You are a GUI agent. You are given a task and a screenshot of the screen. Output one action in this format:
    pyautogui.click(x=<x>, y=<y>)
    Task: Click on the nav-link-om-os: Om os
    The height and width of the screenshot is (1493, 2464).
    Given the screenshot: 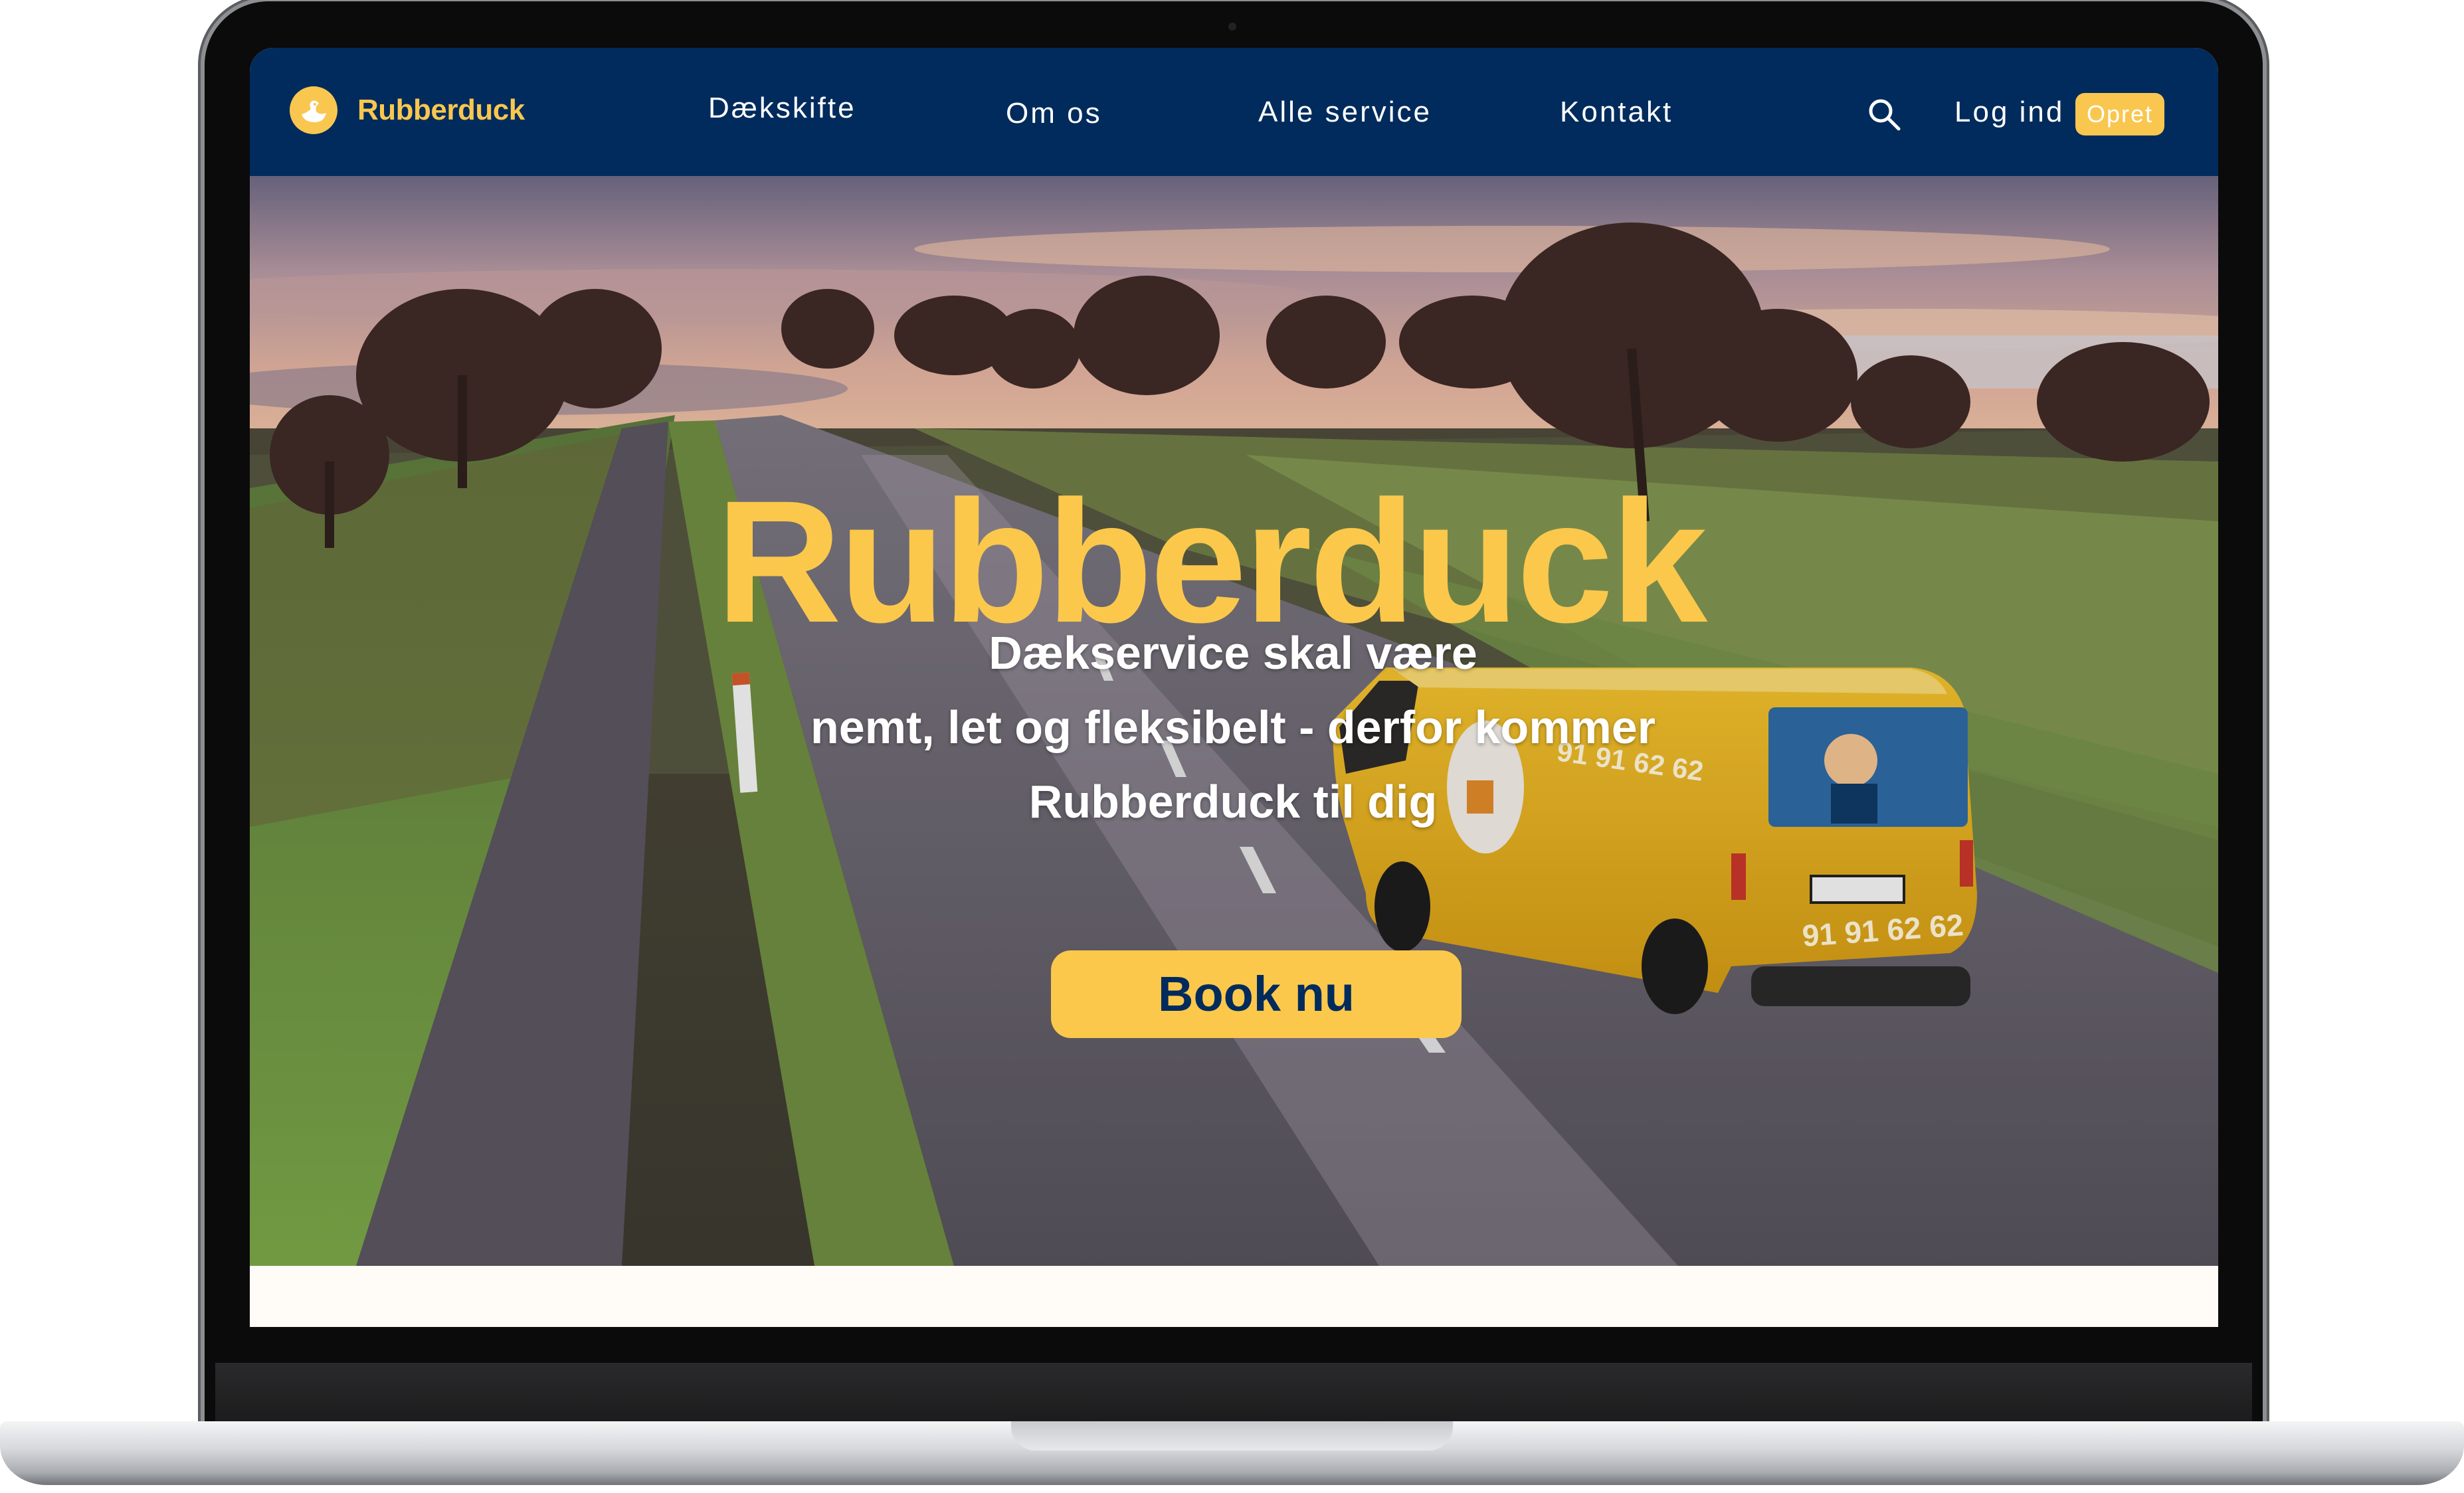 What is the action you would take?
    pyautogui.click(x=1054, y=113)
    